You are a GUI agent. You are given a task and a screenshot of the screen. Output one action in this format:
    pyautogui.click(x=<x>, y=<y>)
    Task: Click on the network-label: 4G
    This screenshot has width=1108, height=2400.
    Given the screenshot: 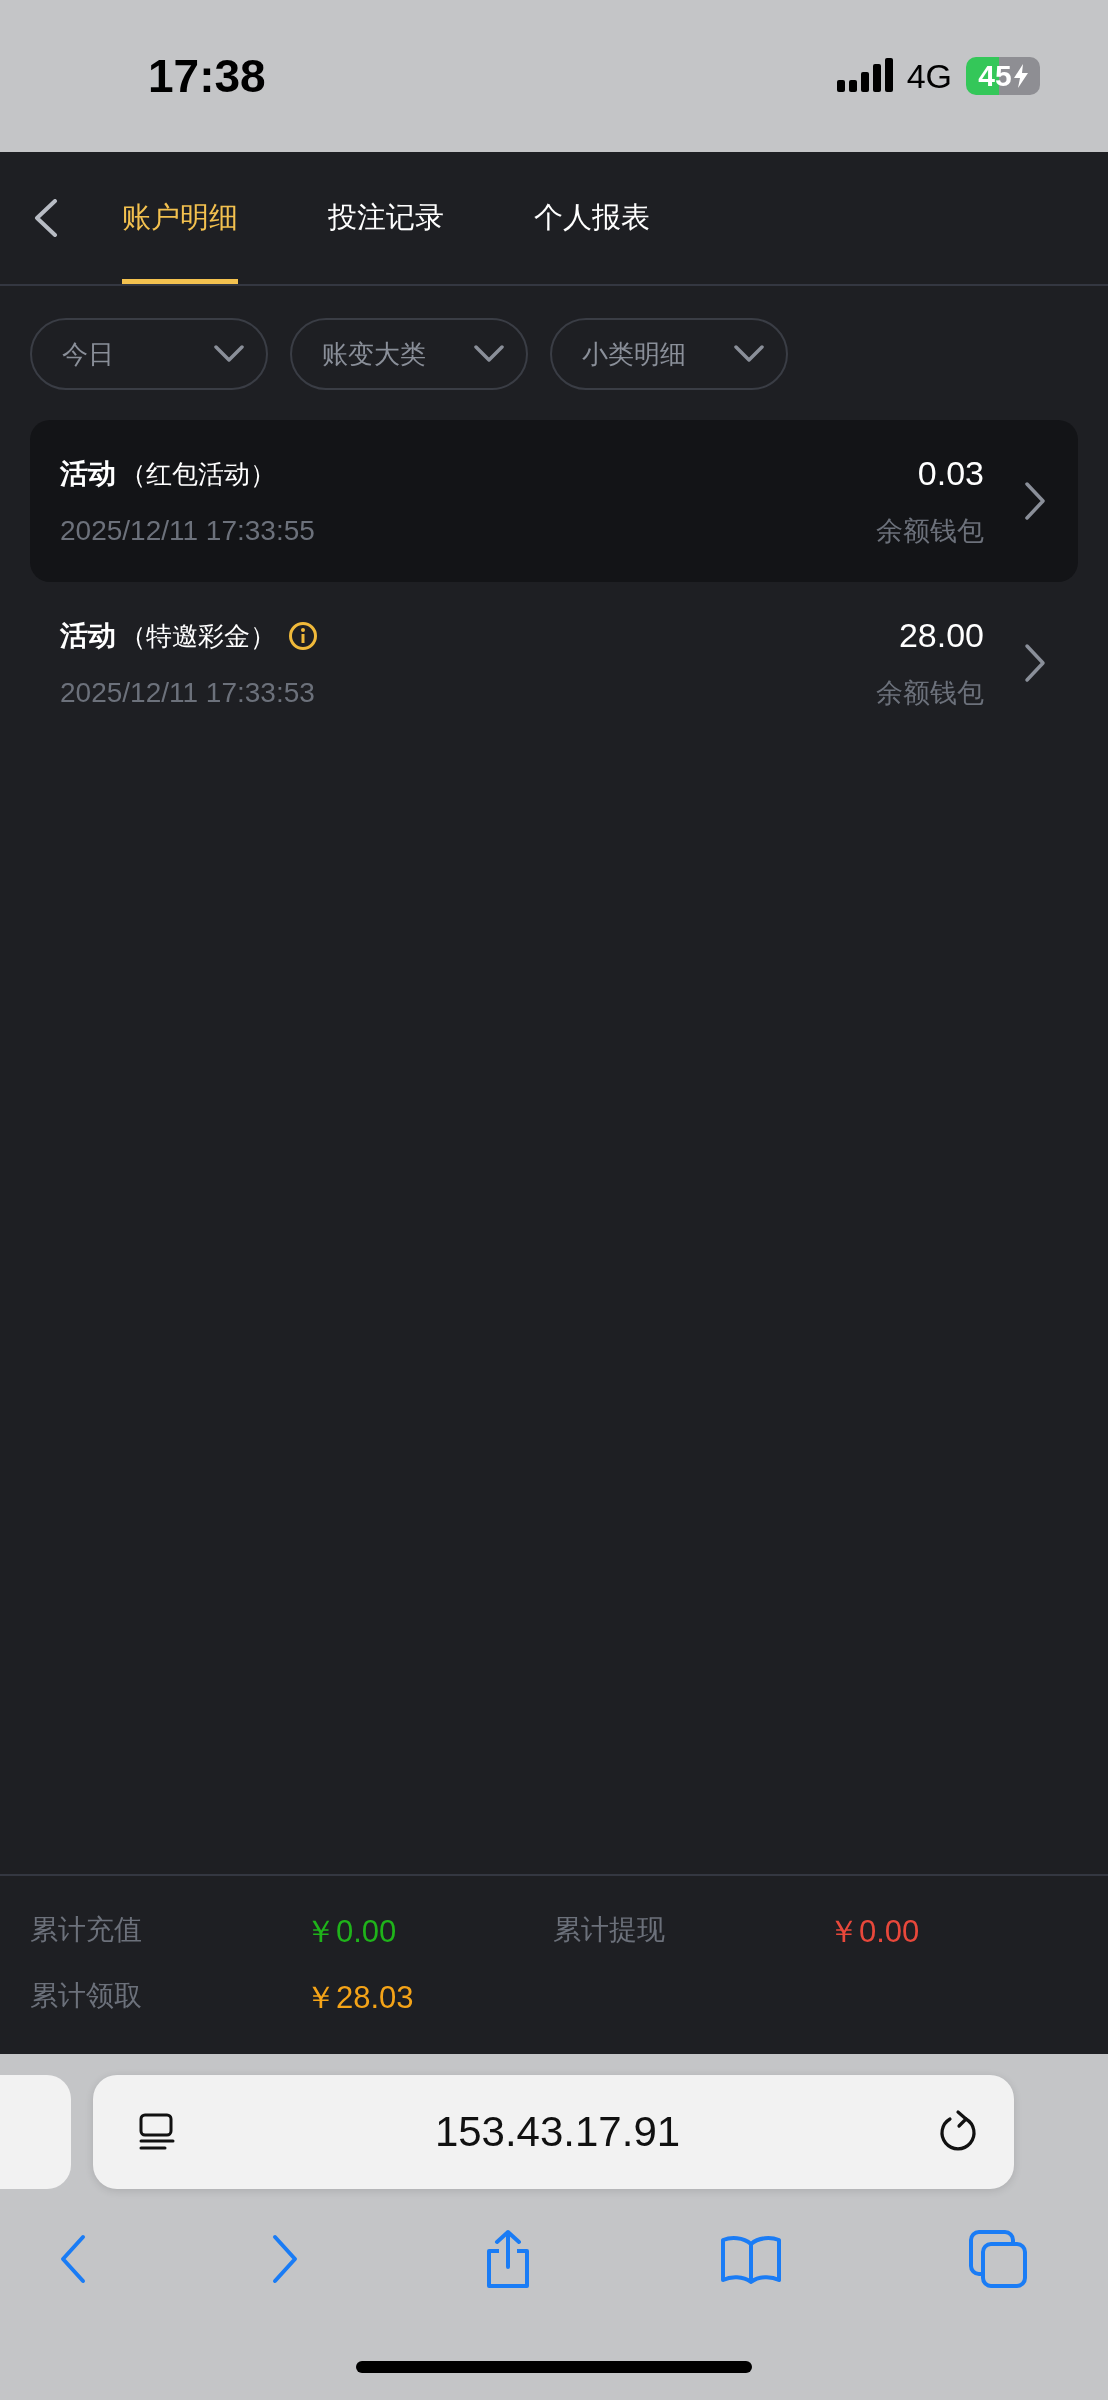 What is the action you would take?
    pyautogui.click(x=929, y=76)
    